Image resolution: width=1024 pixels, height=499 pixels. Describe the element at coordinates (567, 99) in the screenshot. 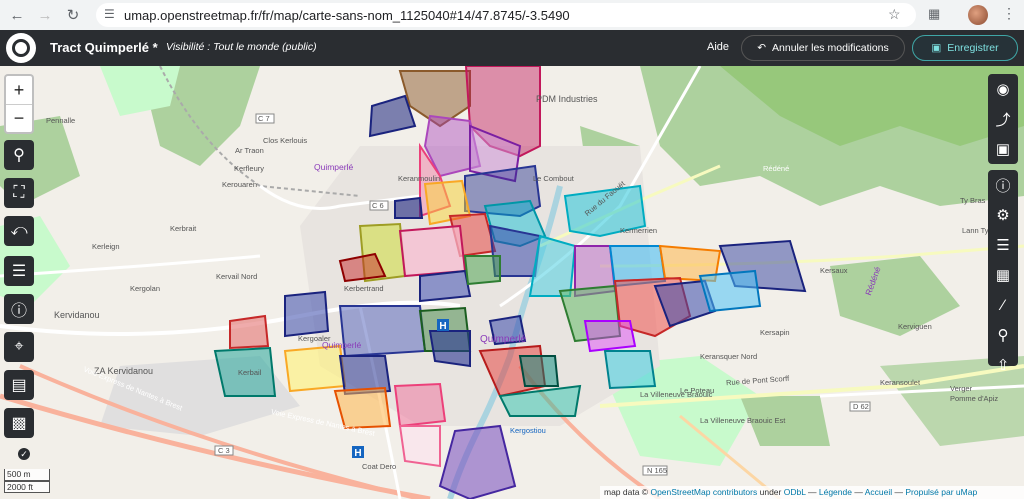

I see `map-label: PDM Industries` at that location.